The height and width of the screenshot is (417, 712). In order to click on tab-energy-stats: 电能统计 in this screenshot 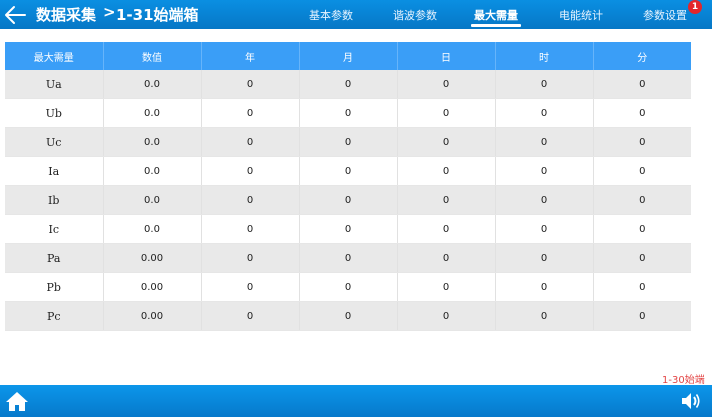, I will do `click(581, 15)`.